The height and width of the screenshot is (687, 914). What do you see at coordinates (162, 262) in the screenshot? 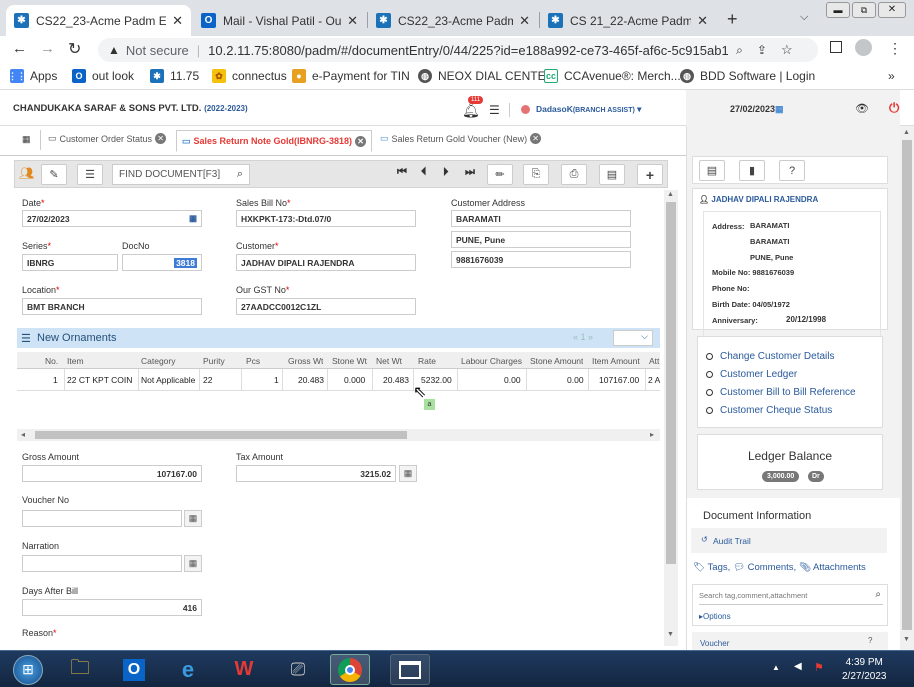
I see `docno-field: 3818` at bounding box center [162, 262].